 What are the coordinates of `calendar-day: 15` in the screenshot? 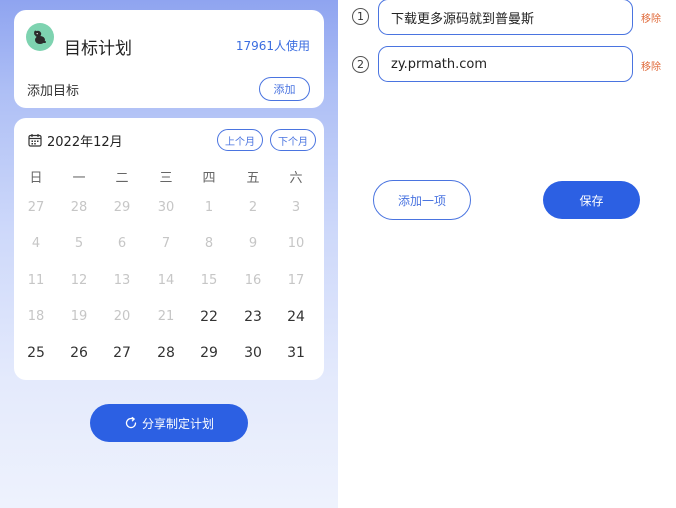 It's located at (209, 280).